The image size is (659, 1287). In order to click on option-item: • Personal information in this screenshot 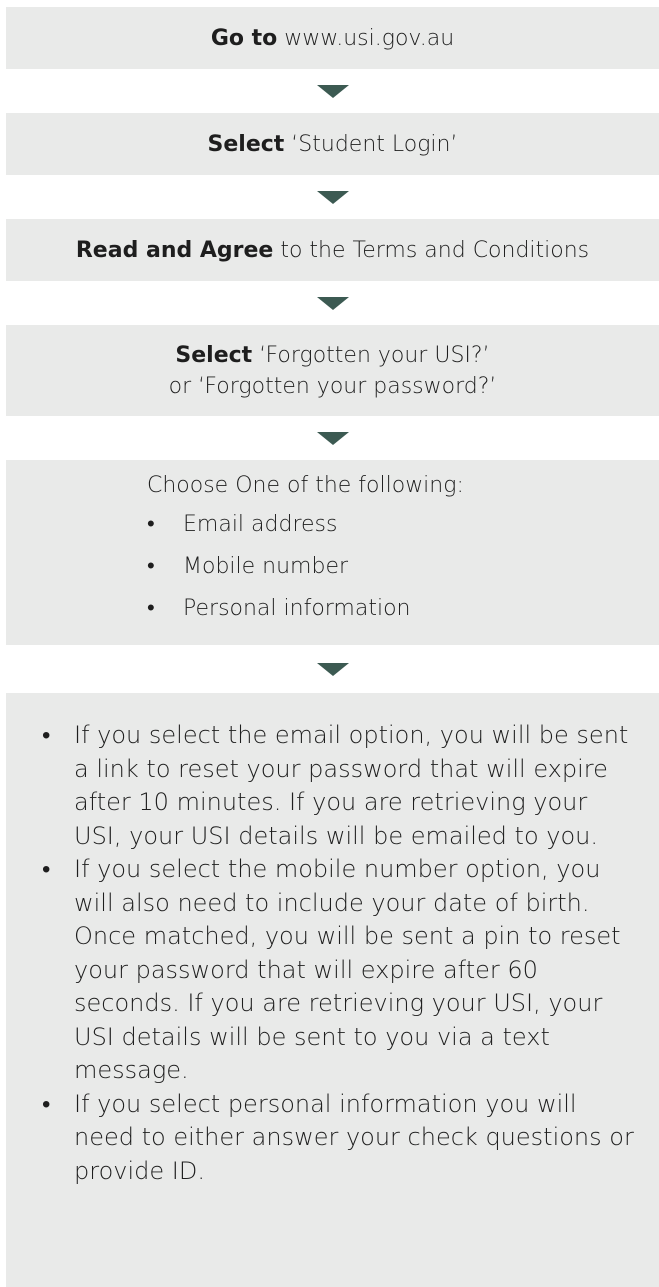, I will do `click(332, 609)`.